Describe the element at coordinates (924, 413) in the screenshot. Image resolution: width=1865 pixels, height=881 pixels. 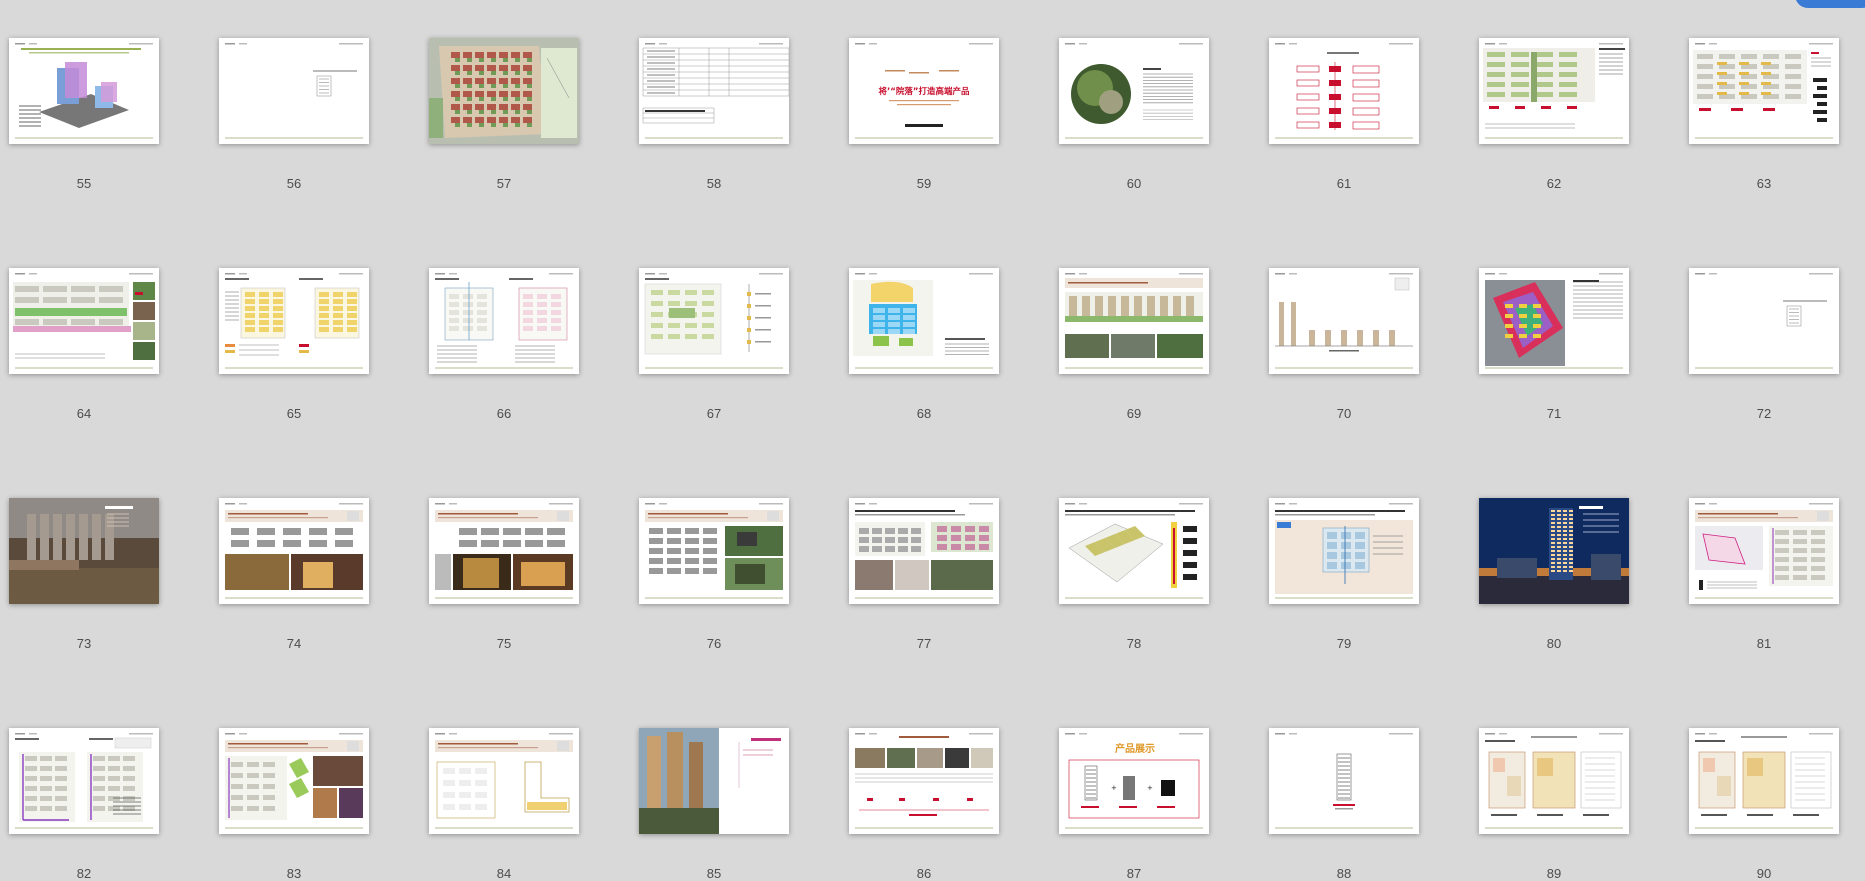
I see `page-number-label: 68` at that location.